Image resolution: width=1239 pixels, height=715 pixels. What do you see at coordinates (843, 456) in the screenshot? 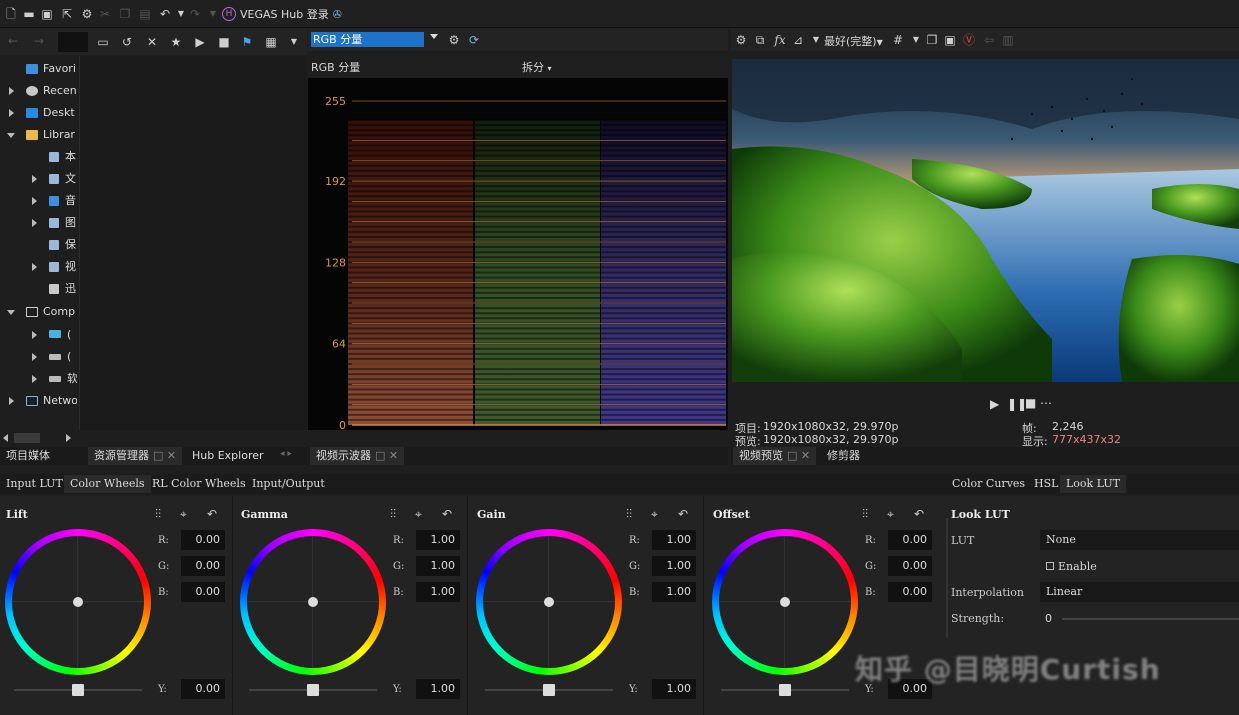
I see `tab-trimmer: 修剪器` at bounding box center [843, 456].